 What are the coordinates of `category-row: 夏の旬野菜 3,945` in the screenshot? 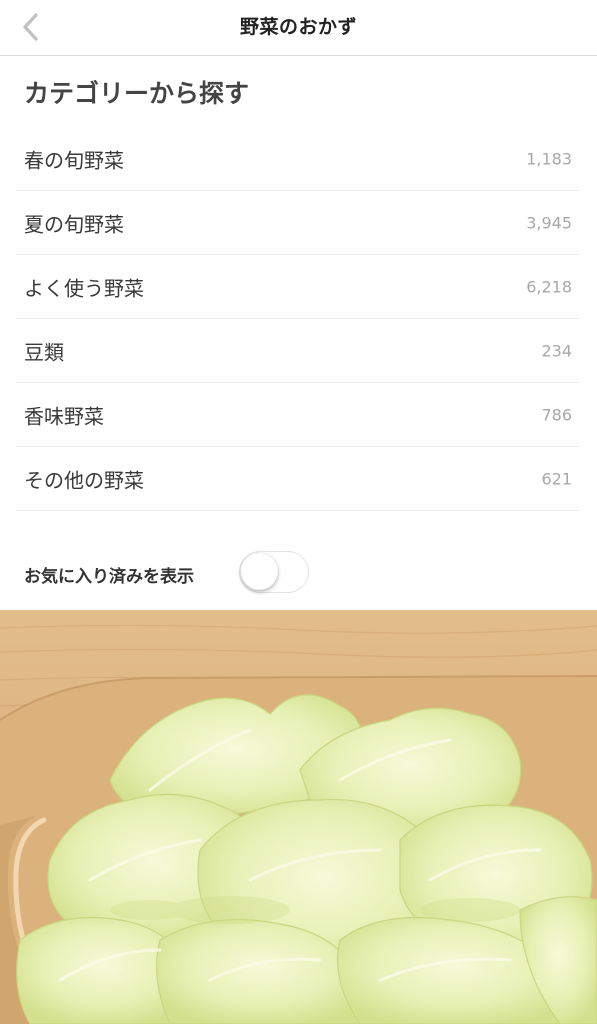 It's located at (298, 223).